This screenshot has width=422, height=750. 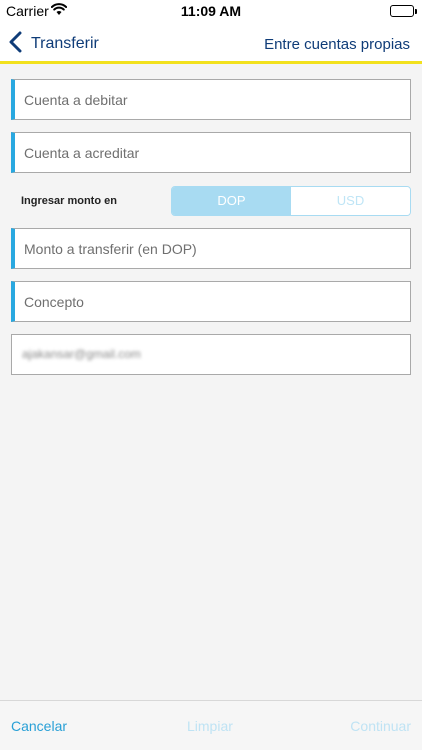 What do you see at coordinates (231, 201) in the screenshot?
I see `currency-option-dop: DOP` at bounding box center [231, 201].